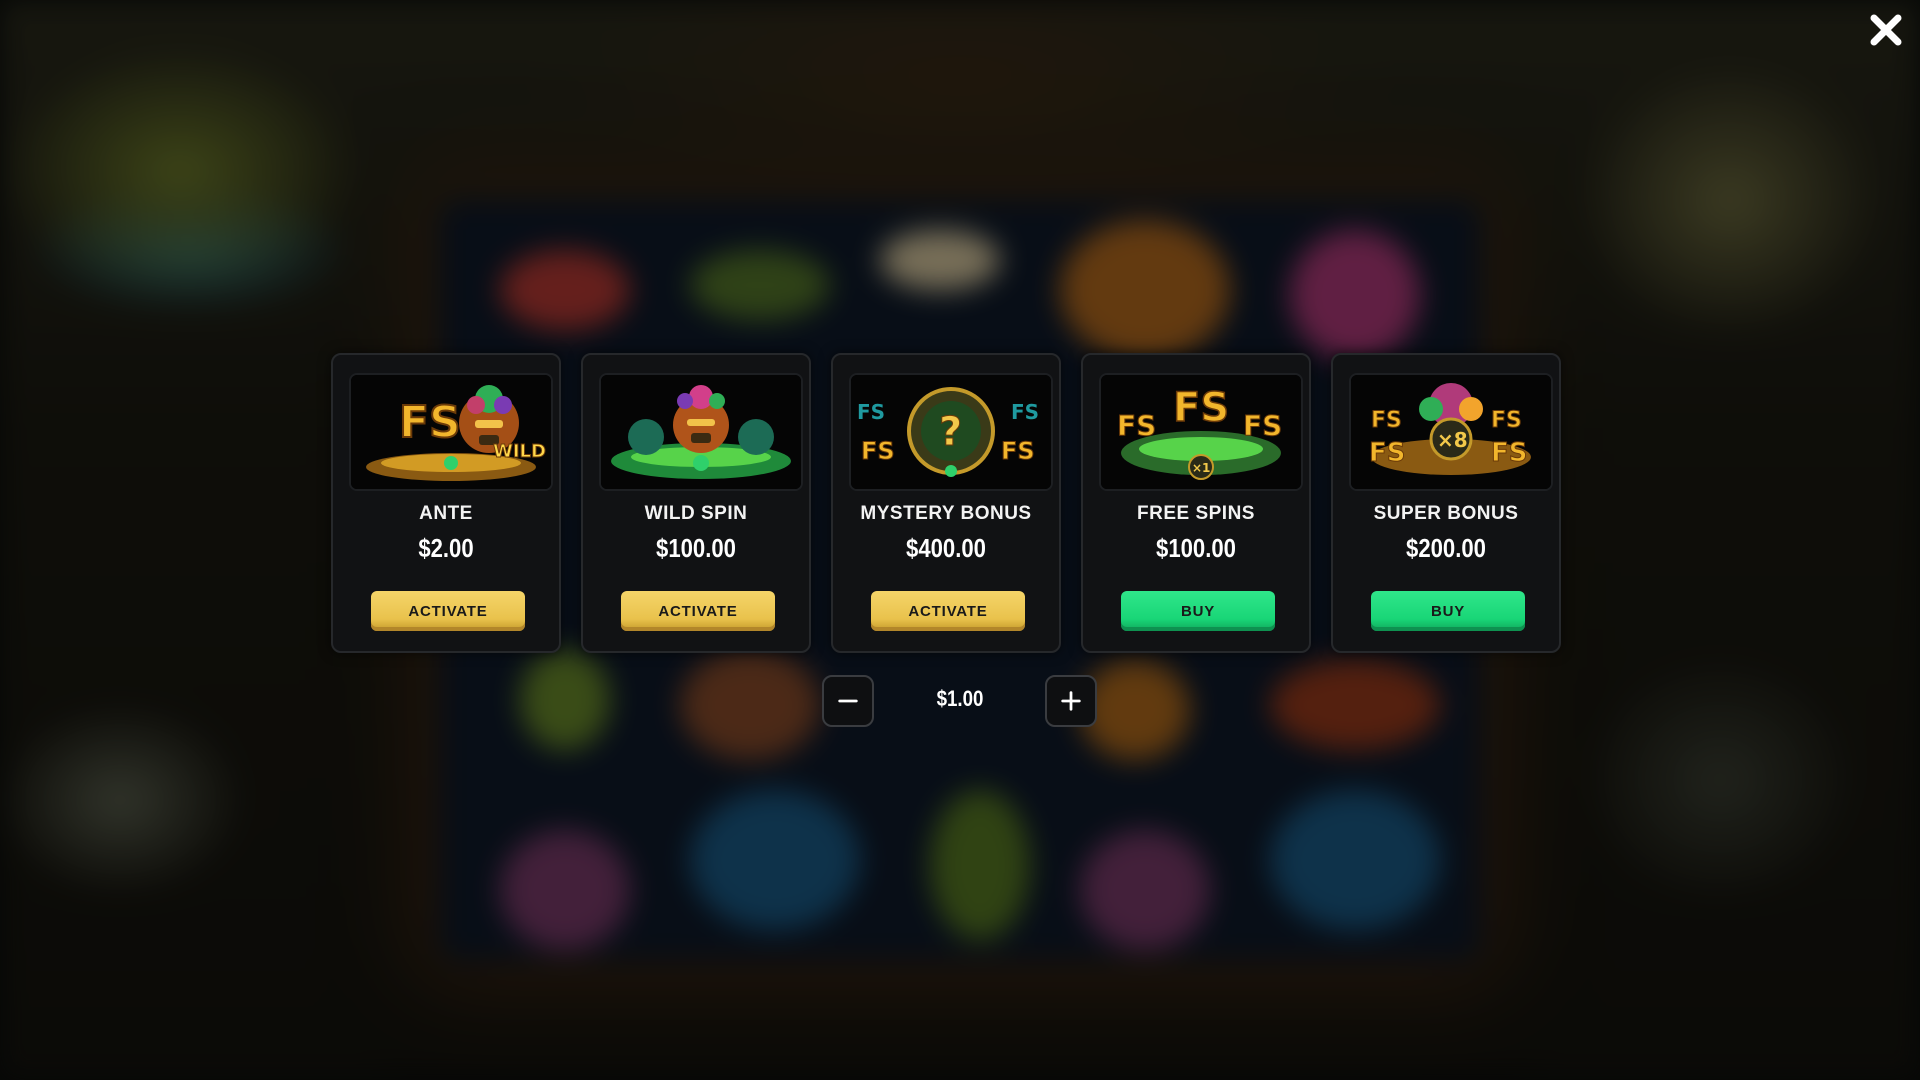  I want to click on plus-icon, so click(1071, 701).